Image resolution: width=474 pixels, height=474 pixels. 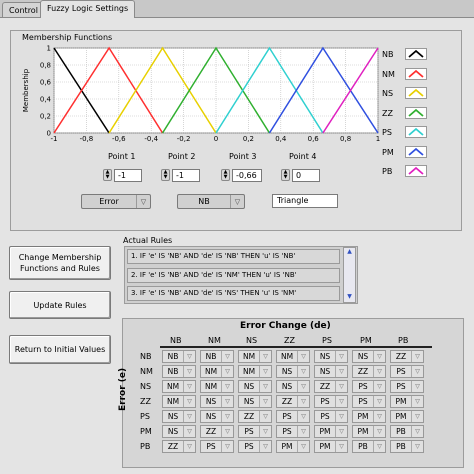 I want to click on legend-swatch-zz, so click(x=416, y=112).